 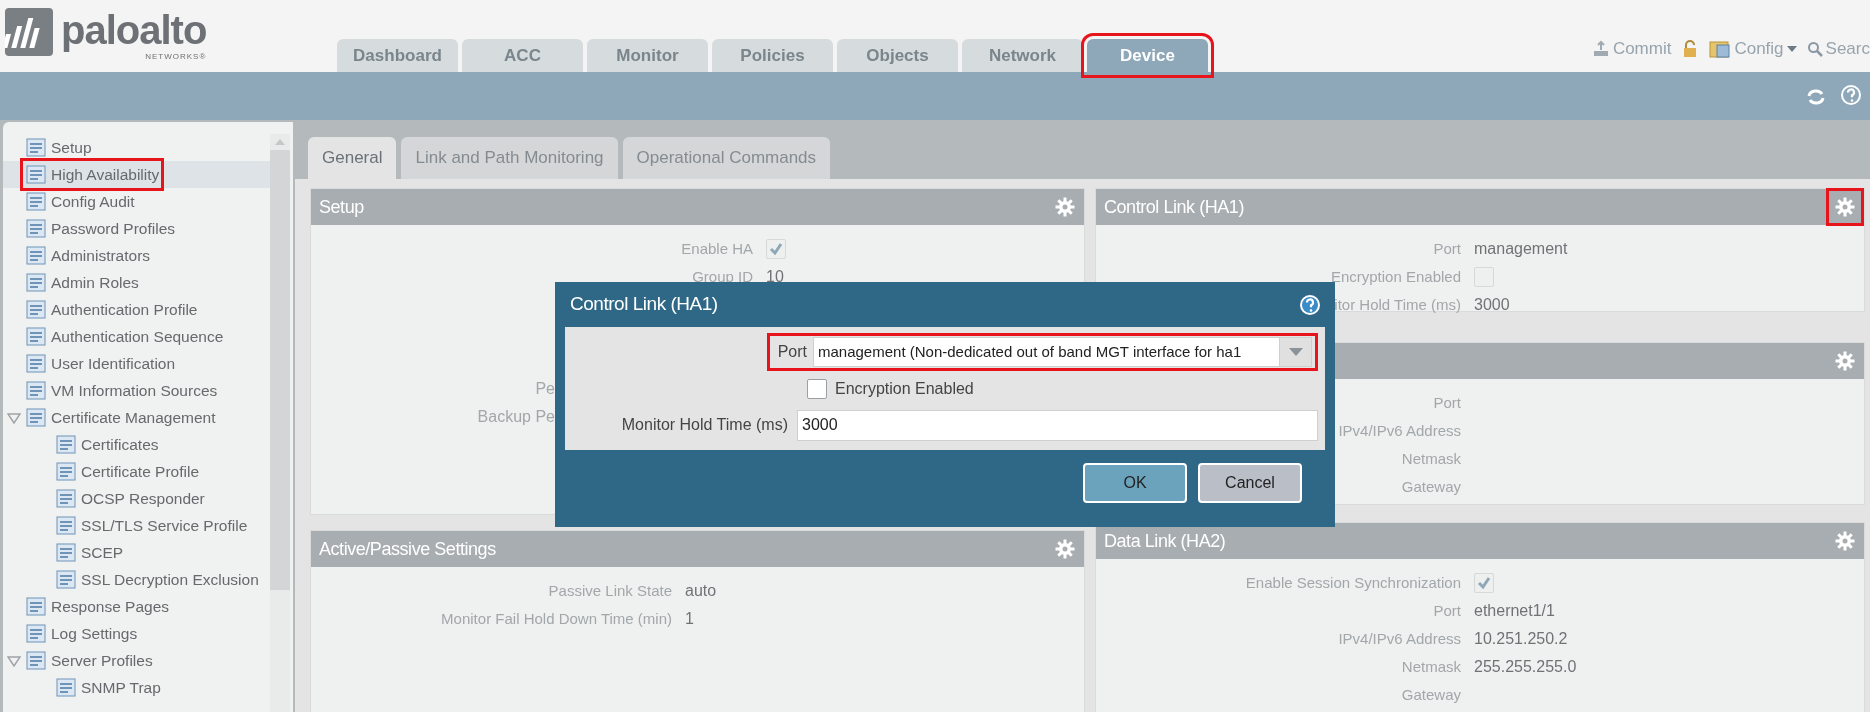 I want to click on item-label: VM Information Sources, so click(x=134, y=390).